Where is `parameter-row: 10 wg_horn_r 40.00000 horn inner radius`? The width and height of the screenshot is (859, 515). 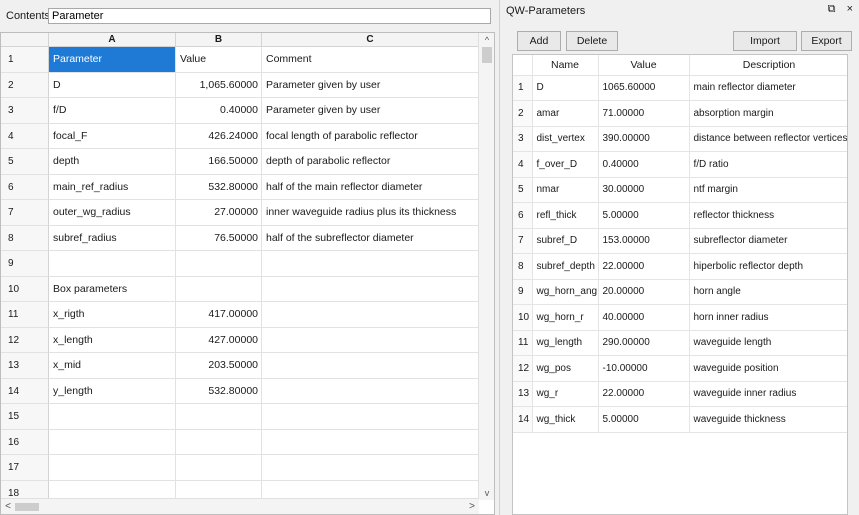 parameter-row: 10 wg_horn_r 40.00000 horn inner radius is located at coordinates (680, 317).